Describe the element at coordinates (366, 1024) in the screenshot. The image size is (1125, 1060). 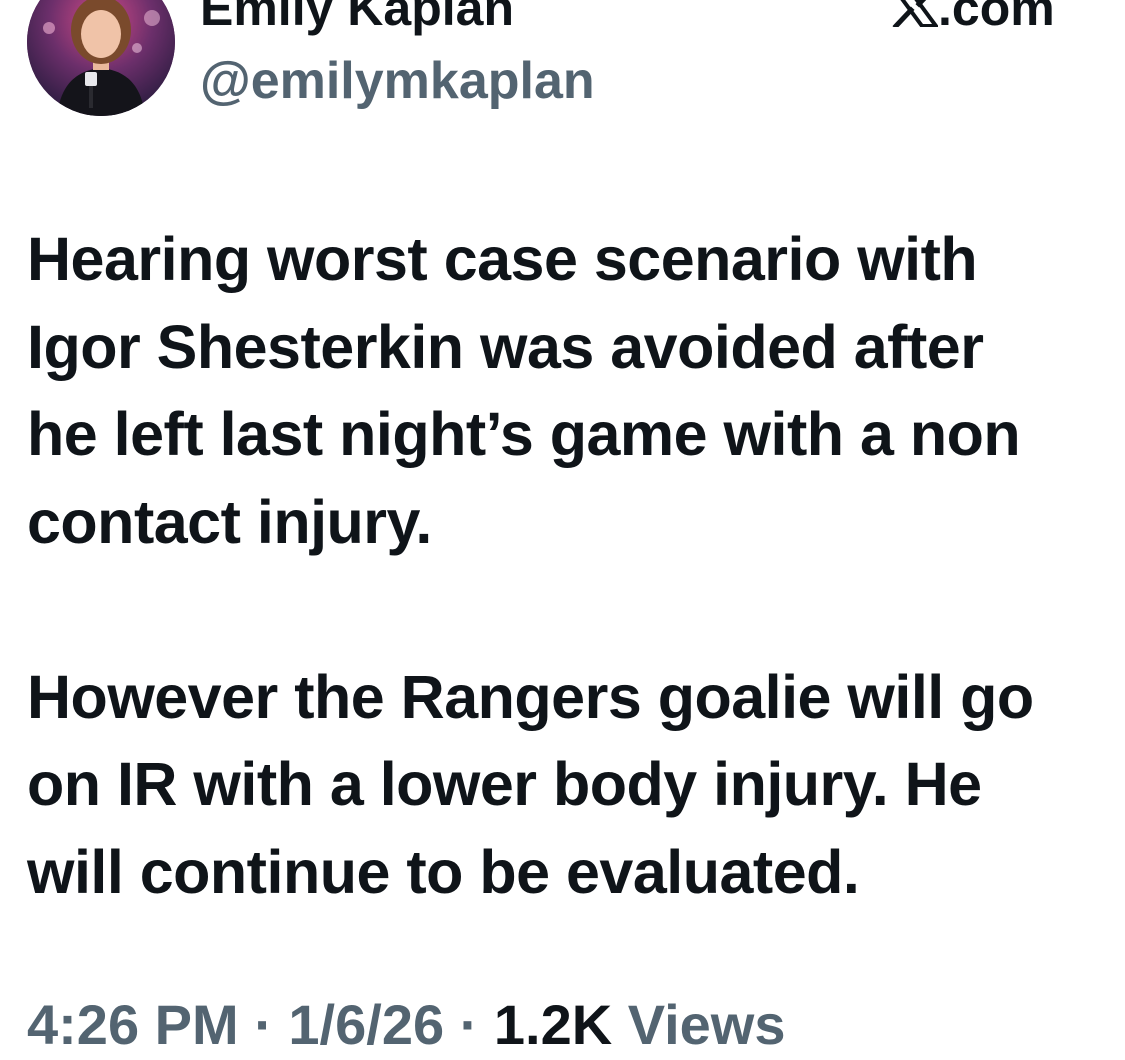
I see `tweet-date: 1/6/26` at that location.